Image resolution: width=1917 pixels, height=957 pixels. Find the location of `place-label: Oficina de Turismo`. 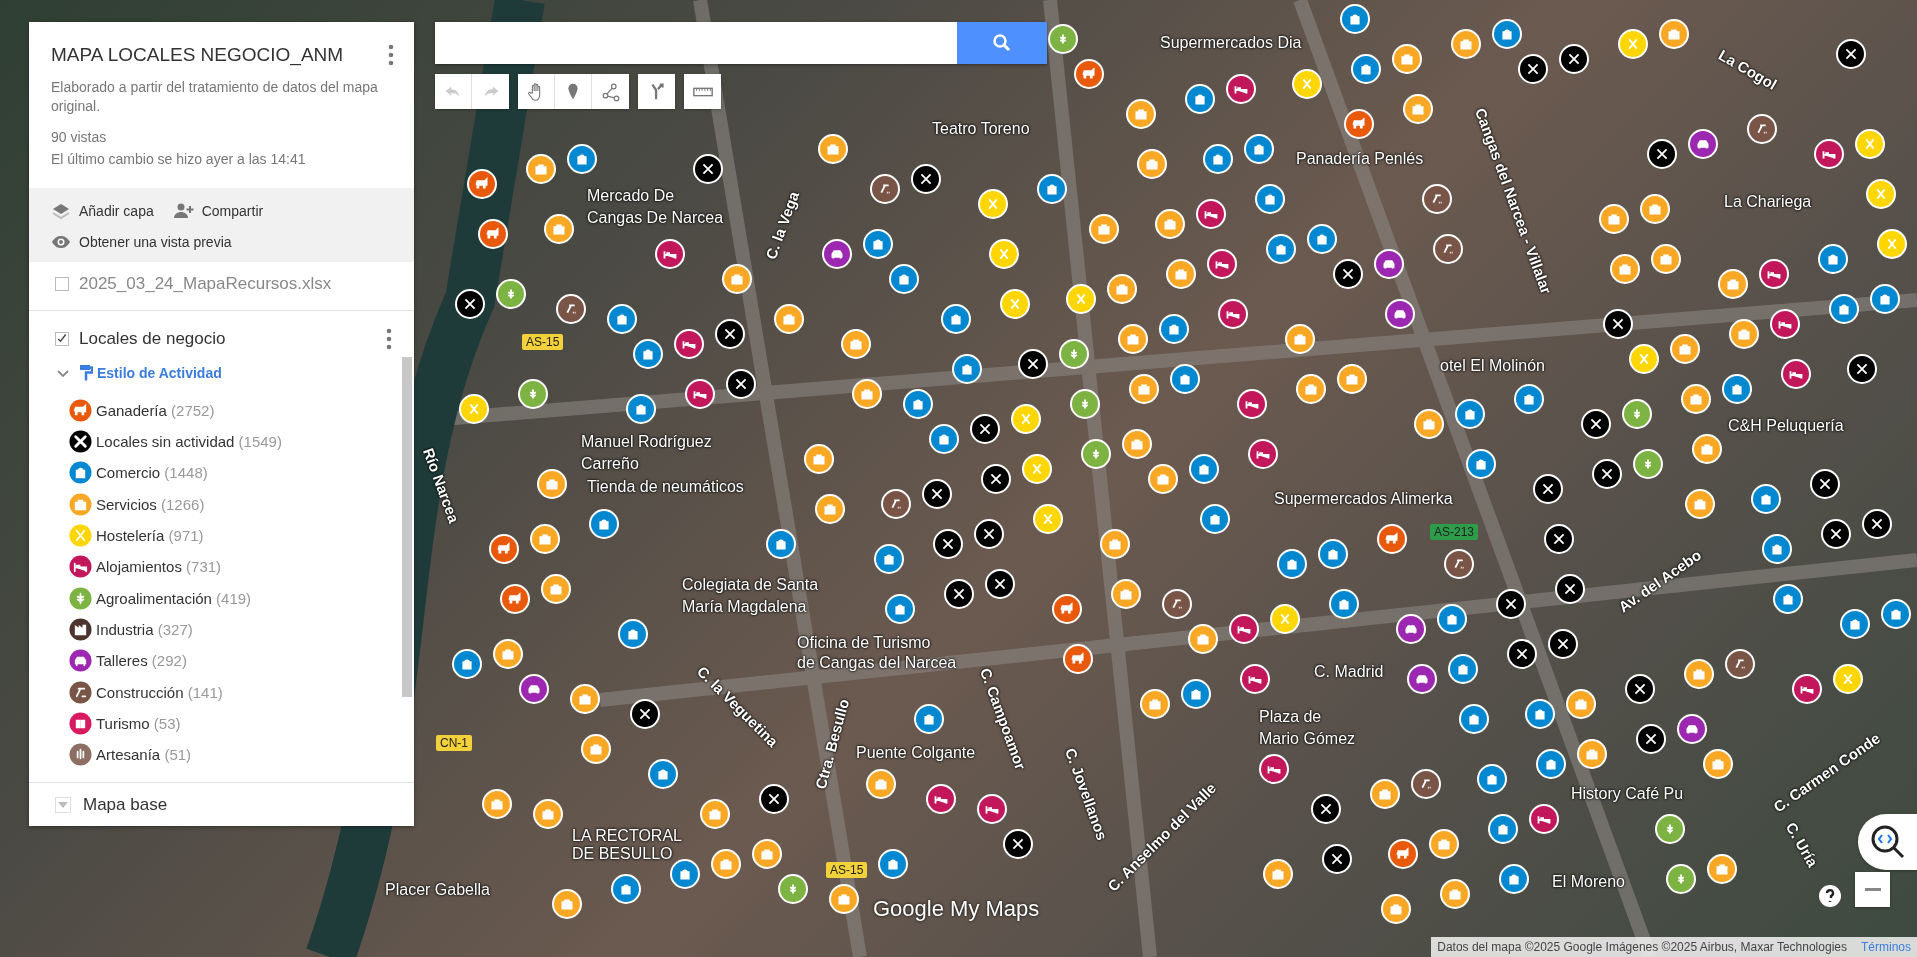

place-label: Oficina de Turismo is located at coordinates (864, 643).